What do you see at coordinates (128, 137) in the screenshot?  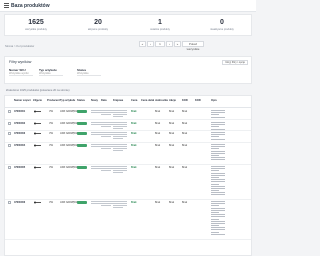 I see `table-row: 47000003 VW ASB NARZĘDZIE Brak Brak Brak Brak` at bounding box center [128, 137].